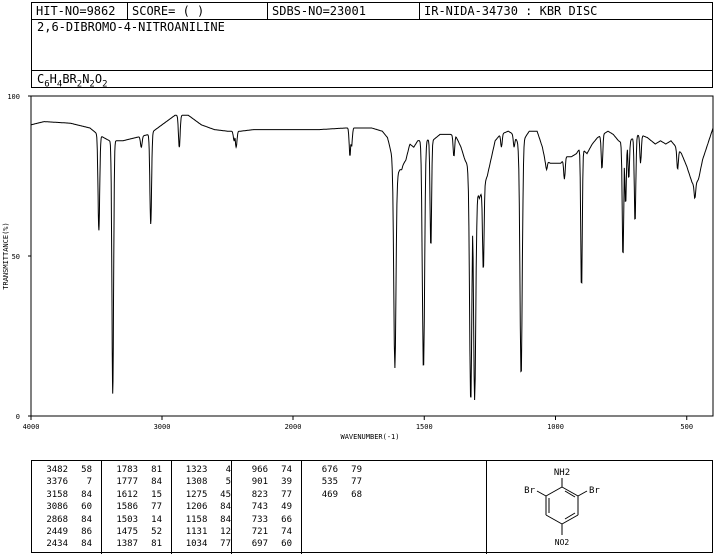 The image size is (715, 554). Describe the element at coordinates (394, 470) in the screenshot. I see `peak-row: 676 79` at that location.